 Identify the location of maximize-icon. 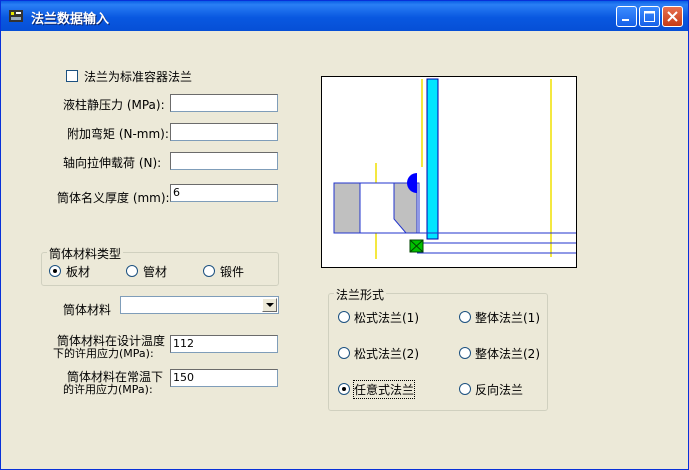
(649, 16).